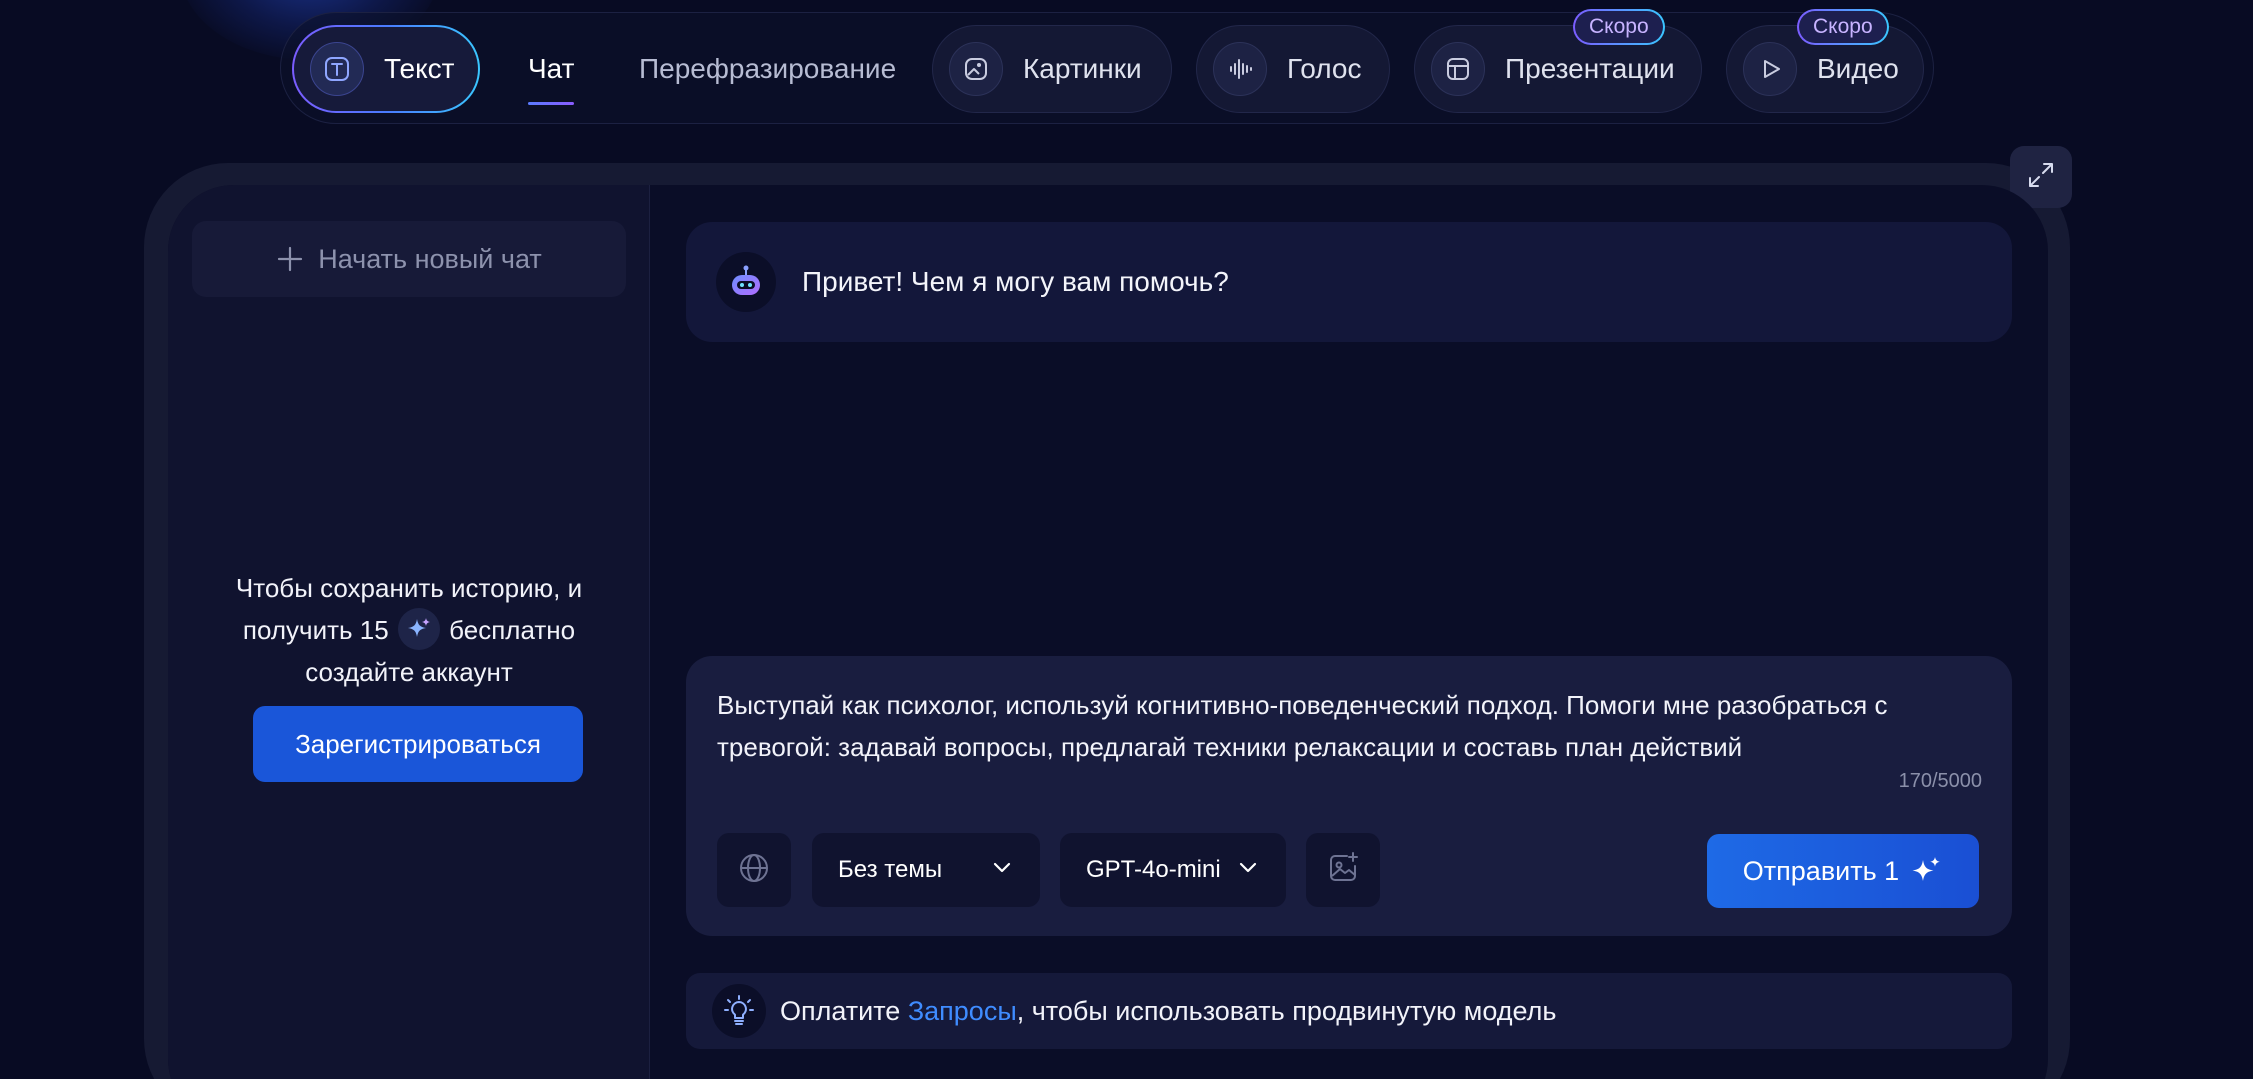 The width and height of the screenshot is (2253, 1079). I want to click on upgrade-text-before: Оплатите, so click(840, 1010).